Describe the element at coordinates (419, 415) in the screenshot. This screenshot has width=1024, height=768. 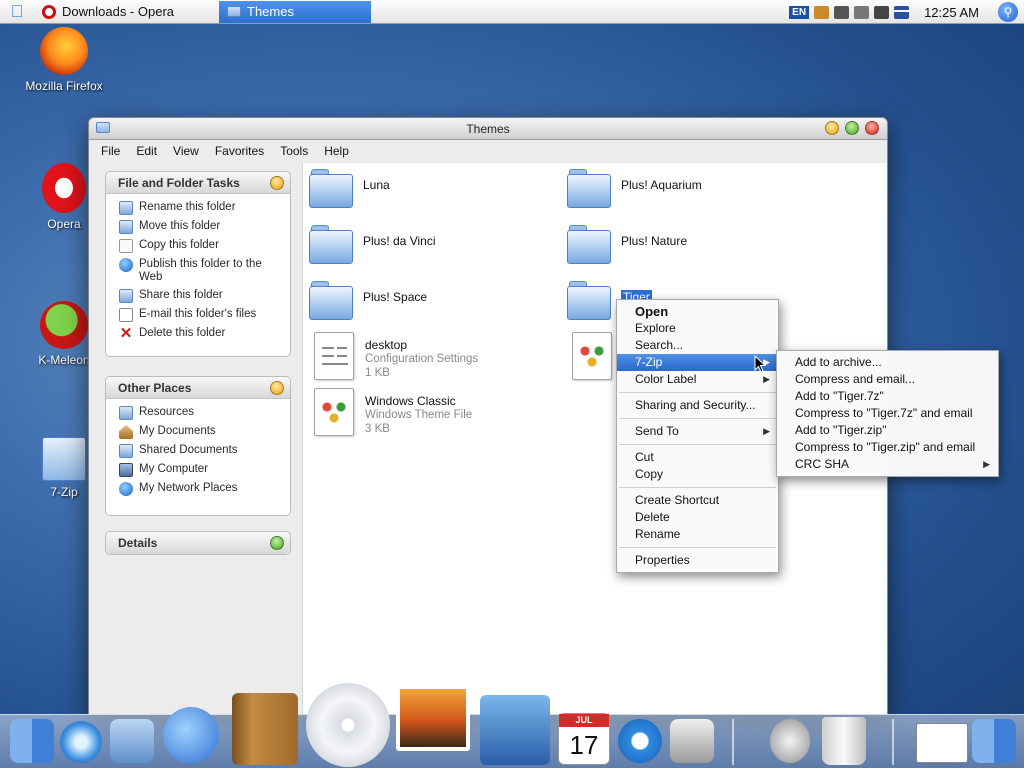
I see `file-type: Windows Theme File` at that location.